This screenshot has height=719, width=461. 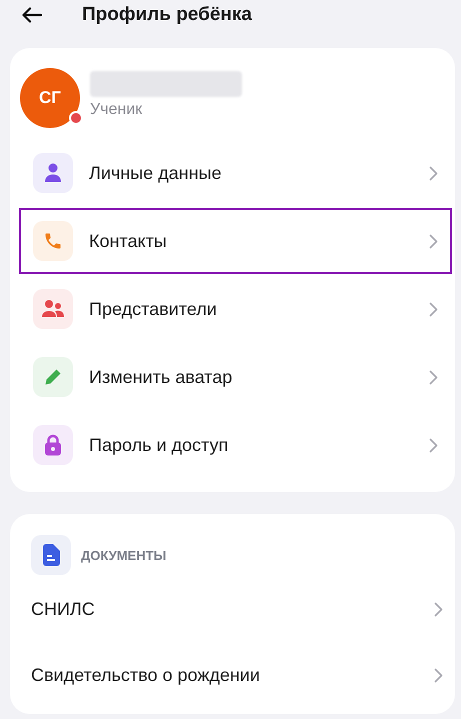 What do you see at coordinates (235, 173) in the screenshot?
I see `menu-item: Личные данные` at bounding box center [235, 173].